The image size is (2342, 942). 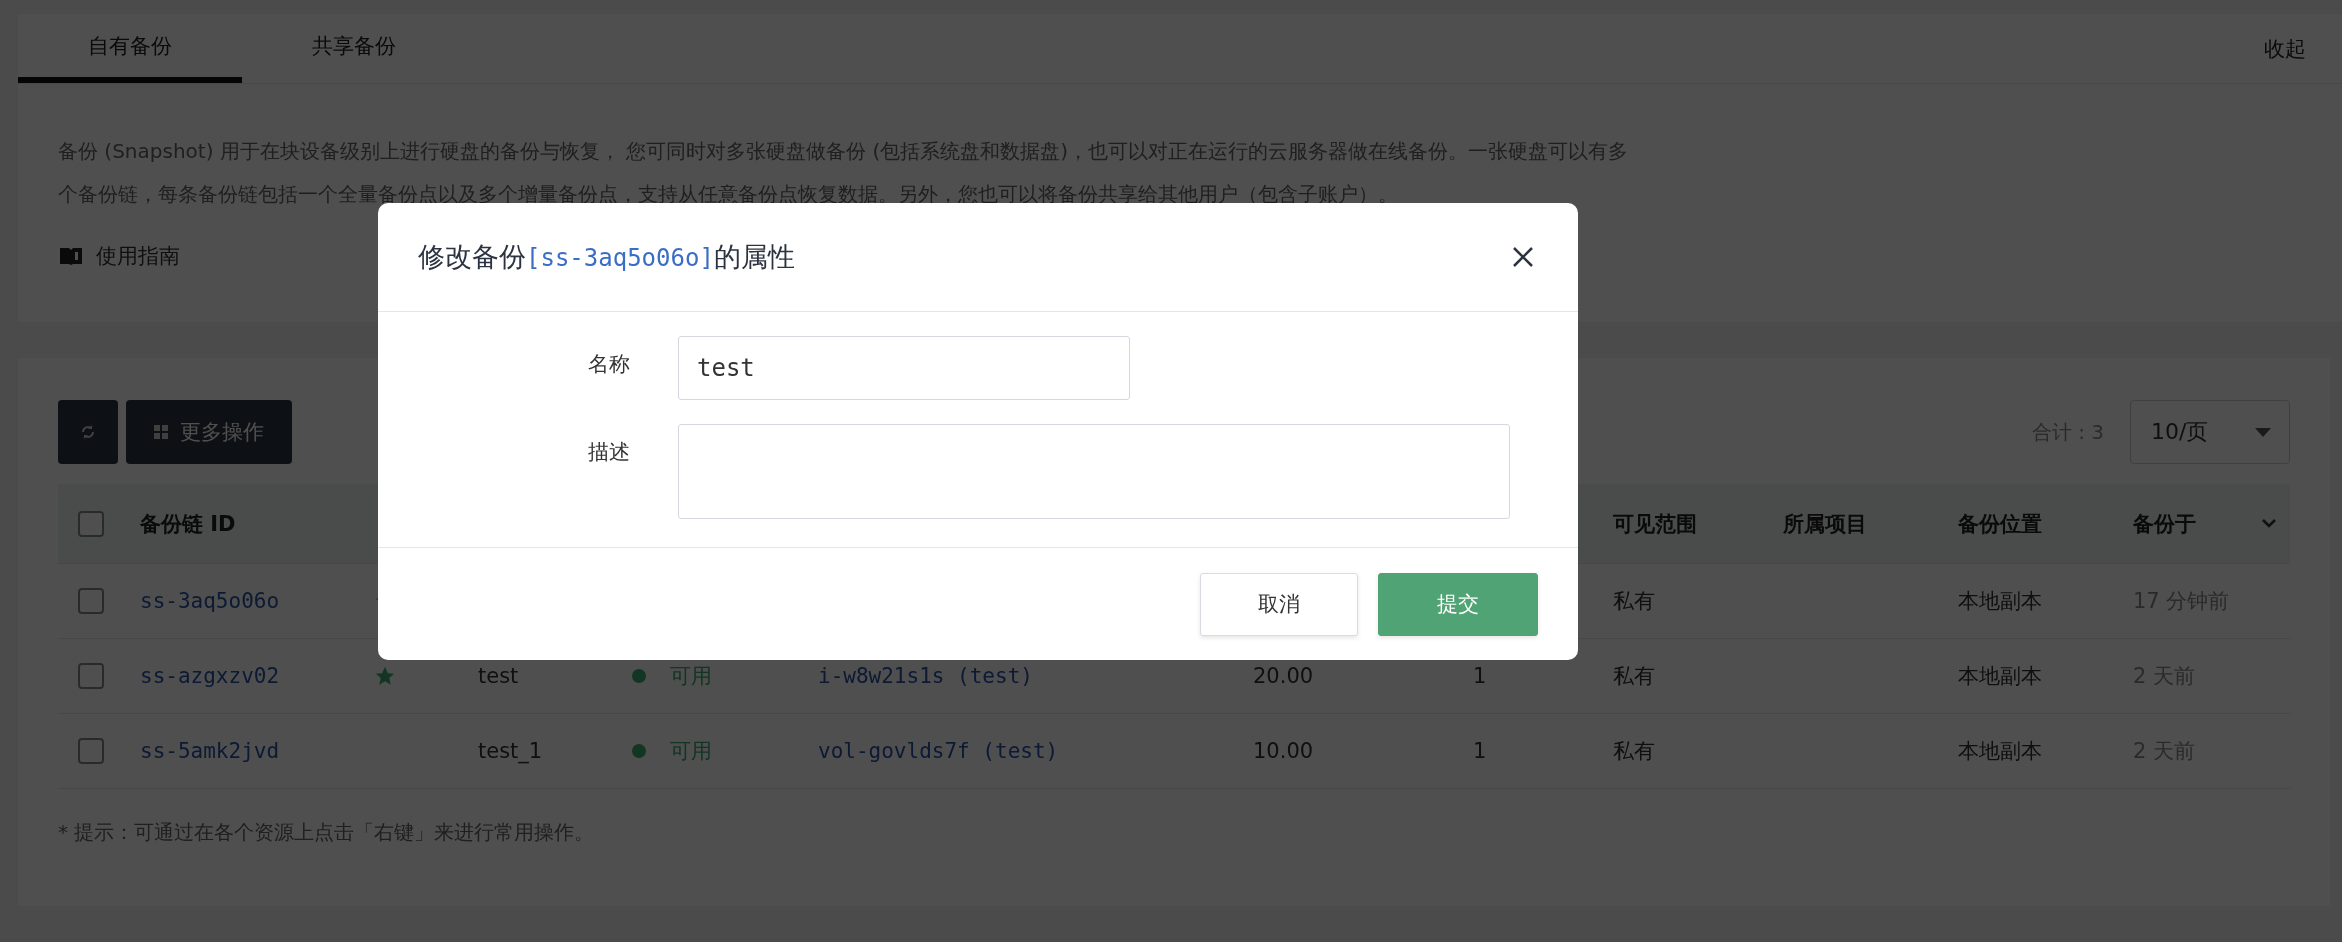 I want to click on table-cell-text: 20.00, so click(x=1284, y=676).